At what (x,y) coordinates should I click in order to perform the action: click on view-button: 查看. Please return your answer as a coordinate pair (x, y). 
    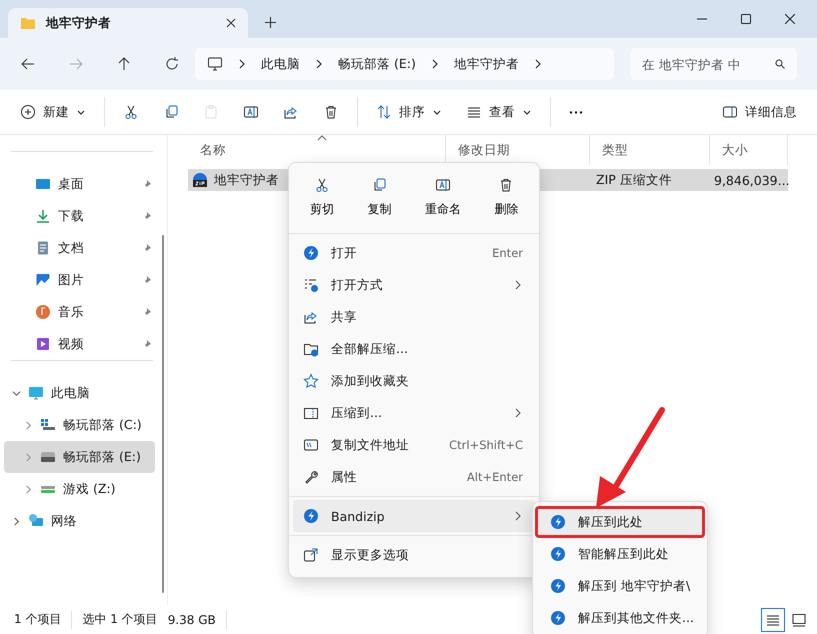
    Looking at the image, I should click on (499, 112).